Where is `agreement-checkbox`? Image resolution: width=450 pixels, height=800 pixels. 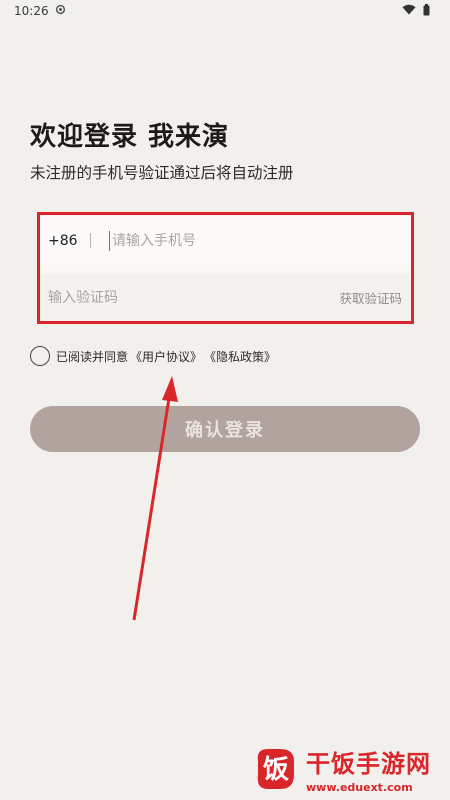 agreement-checkbox is located at coordinates (40, 356).